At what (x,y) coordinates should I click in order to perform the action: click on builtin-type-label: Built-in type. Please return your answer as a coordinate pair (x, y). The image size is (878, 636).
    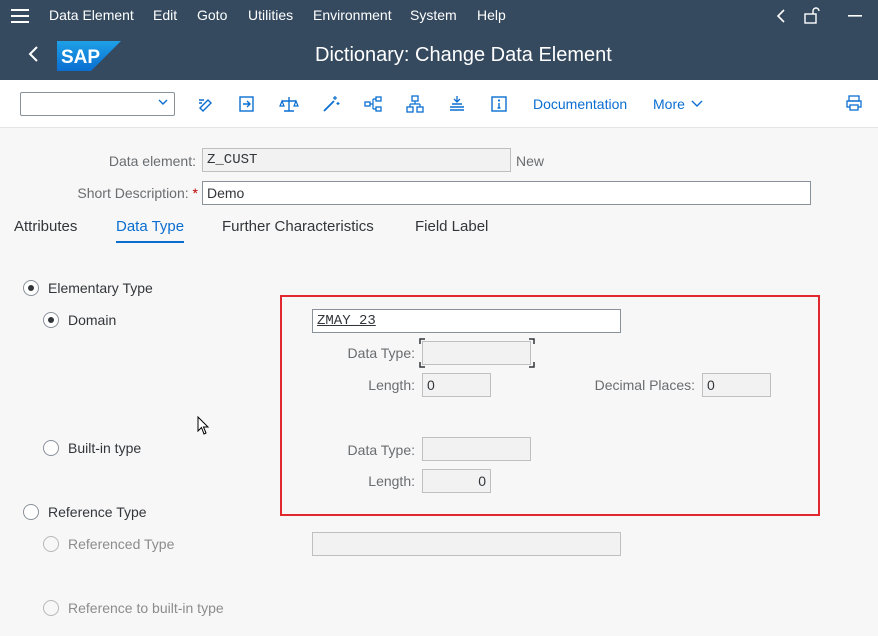
    Looking at the image, I should click on (105, 448).